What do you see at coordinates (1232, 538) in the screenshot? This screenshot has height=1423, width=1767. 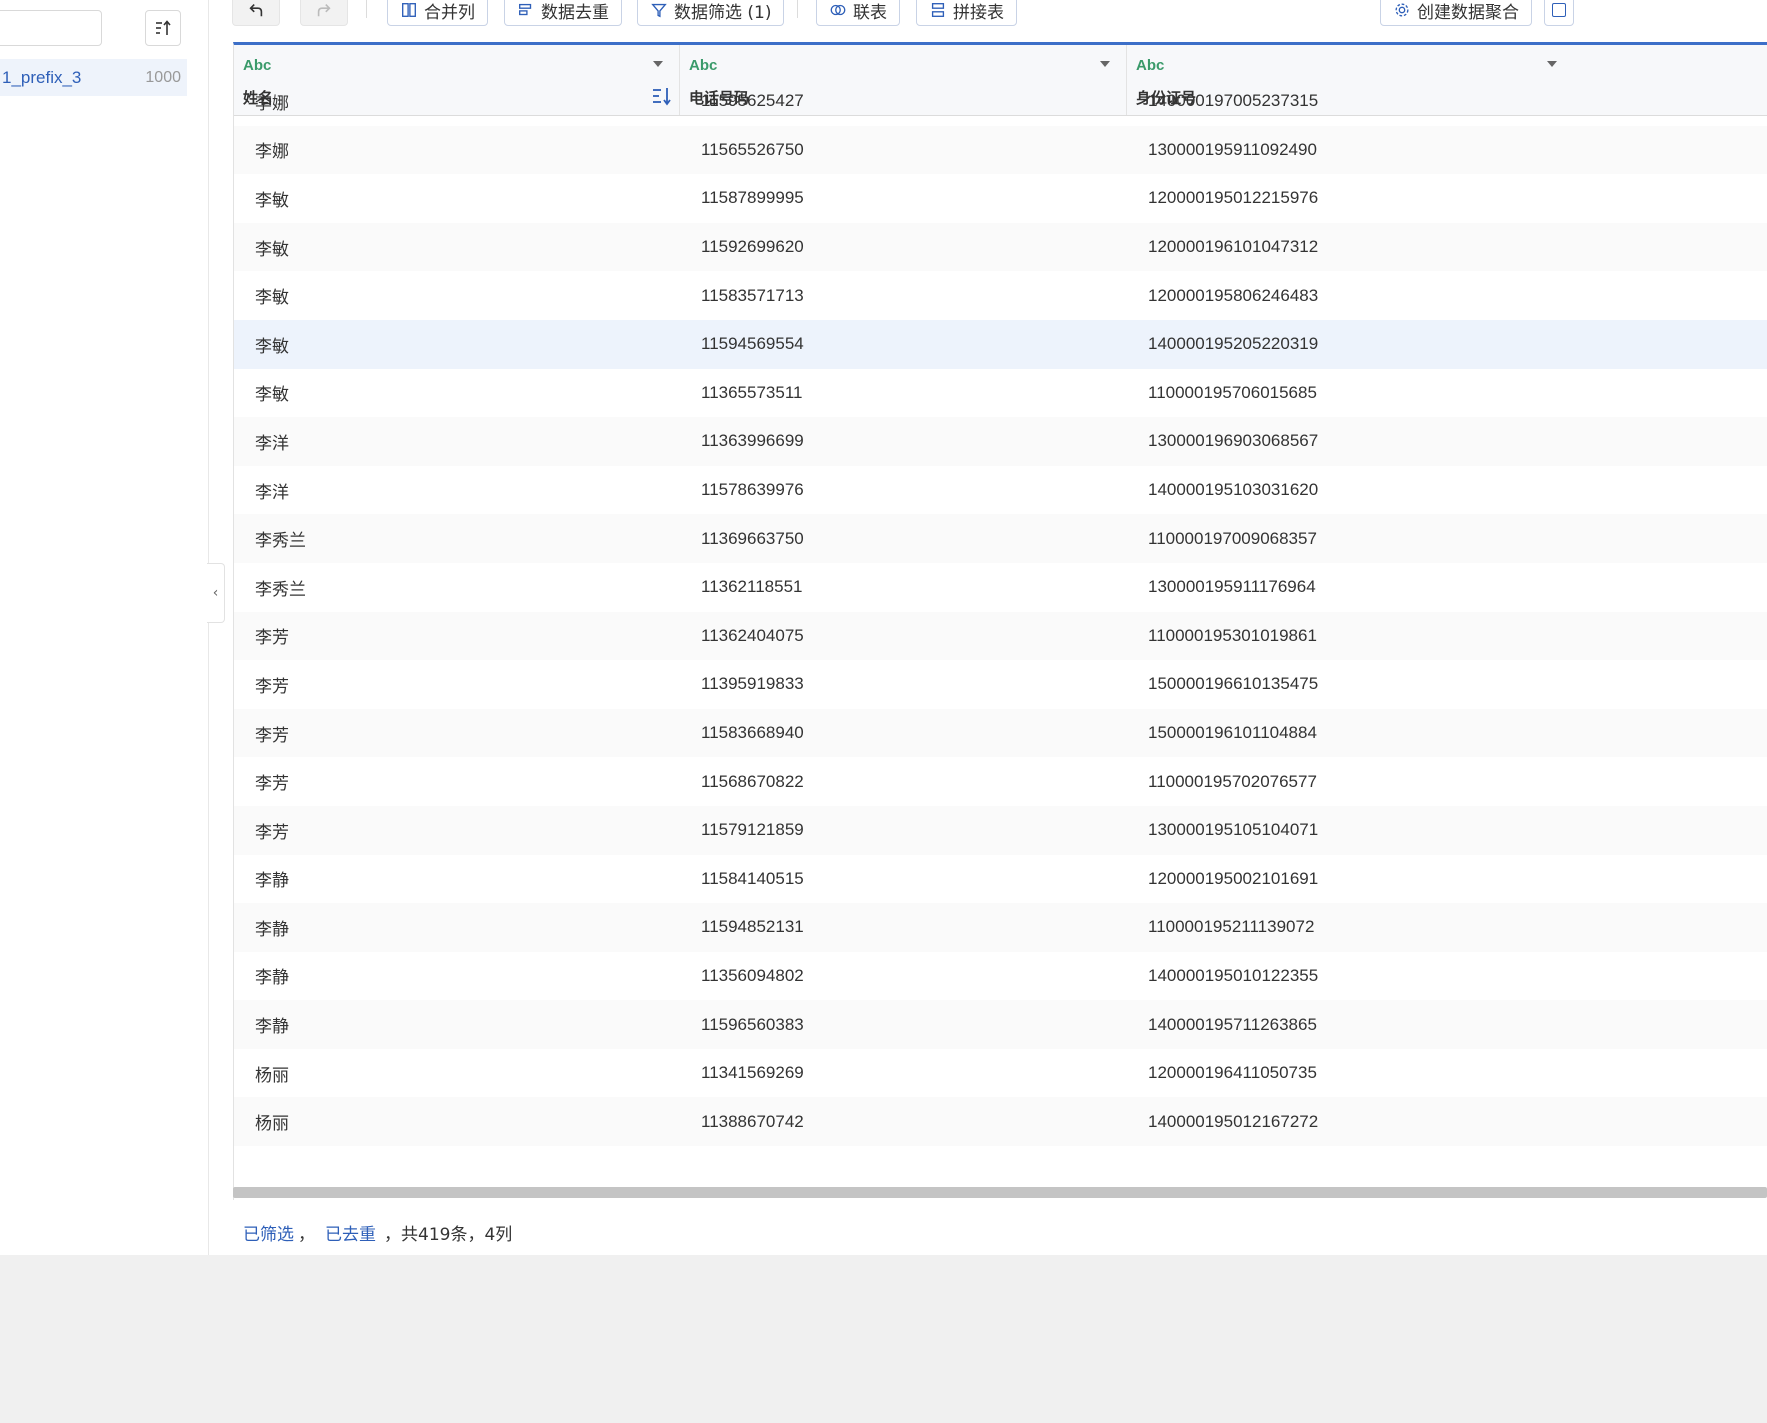 I see `cell-id-number: 110000197009068357` at bounding box center [1232, 538].